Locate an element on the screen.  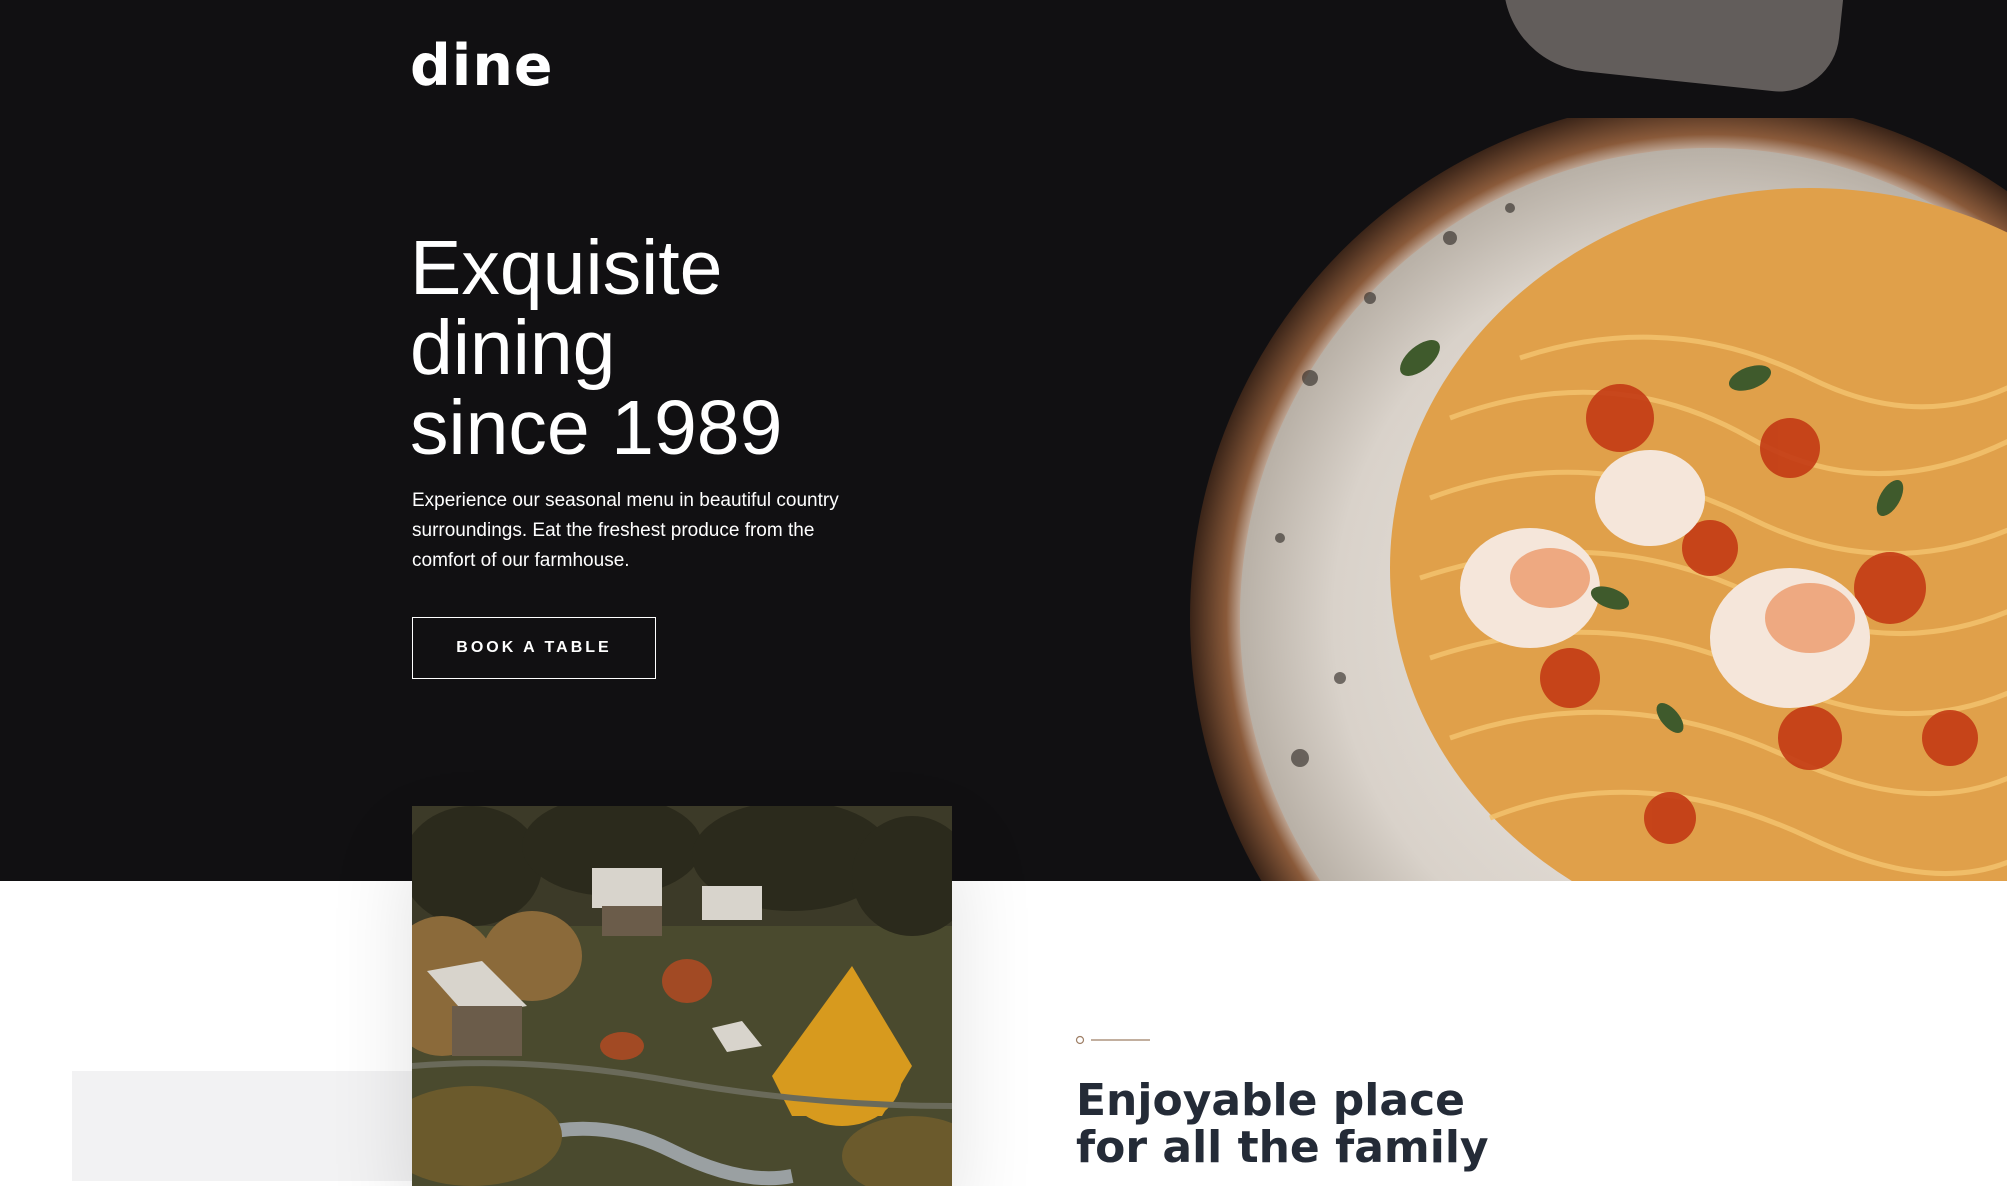
hero-title-line: dining is located at coordinates (513, 348).